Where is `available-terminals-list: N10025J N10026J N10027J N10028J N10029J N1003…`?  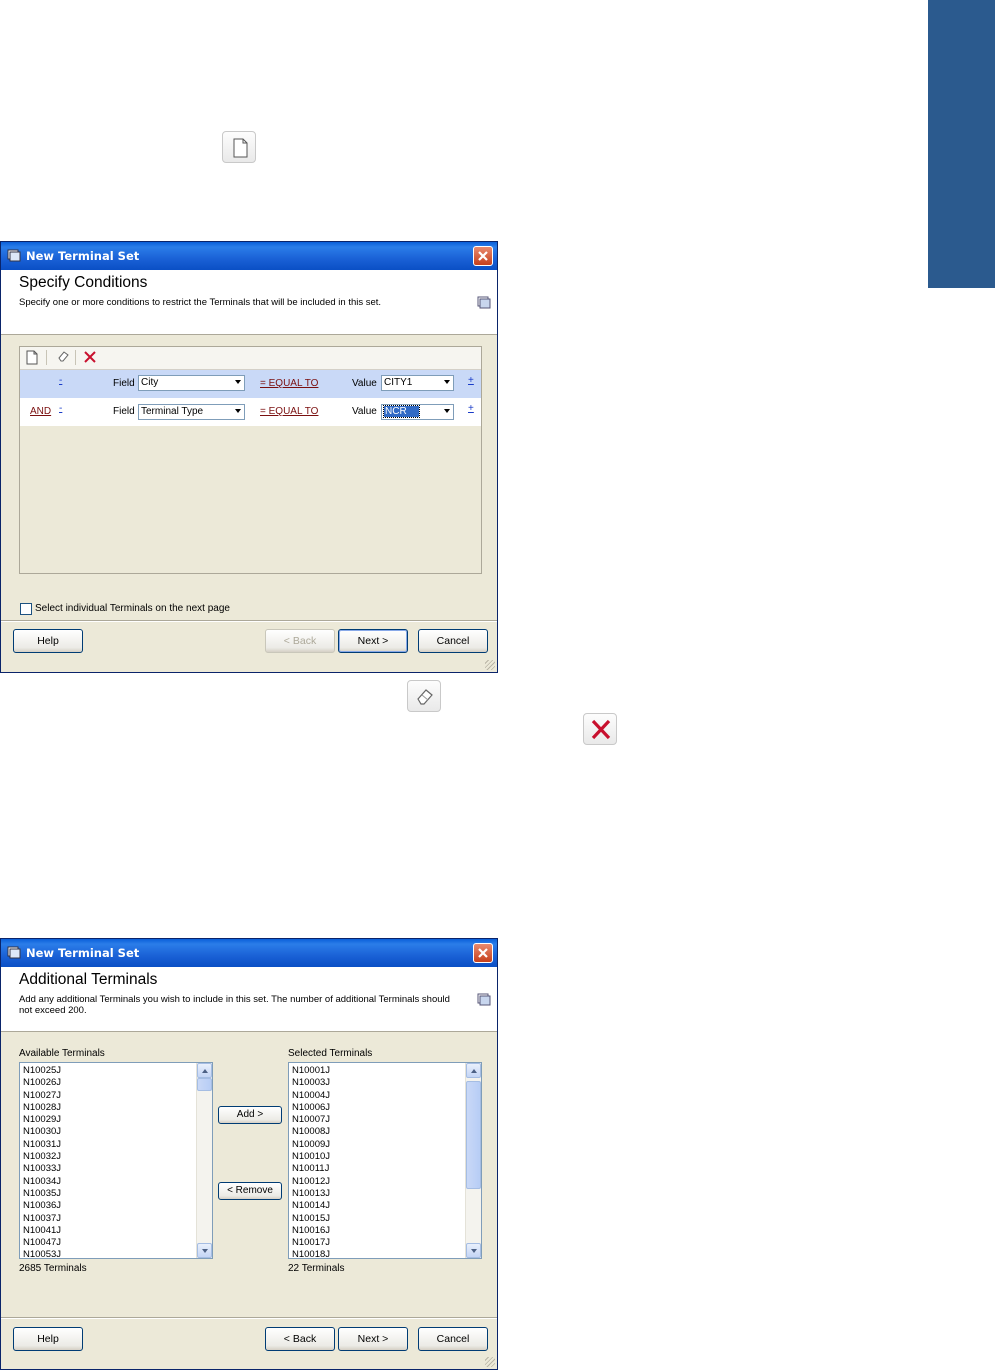 available-terminals-list: N10025J N10026J N10027J N10028J N10029J N1003… is located at coordinates (116, 1160).